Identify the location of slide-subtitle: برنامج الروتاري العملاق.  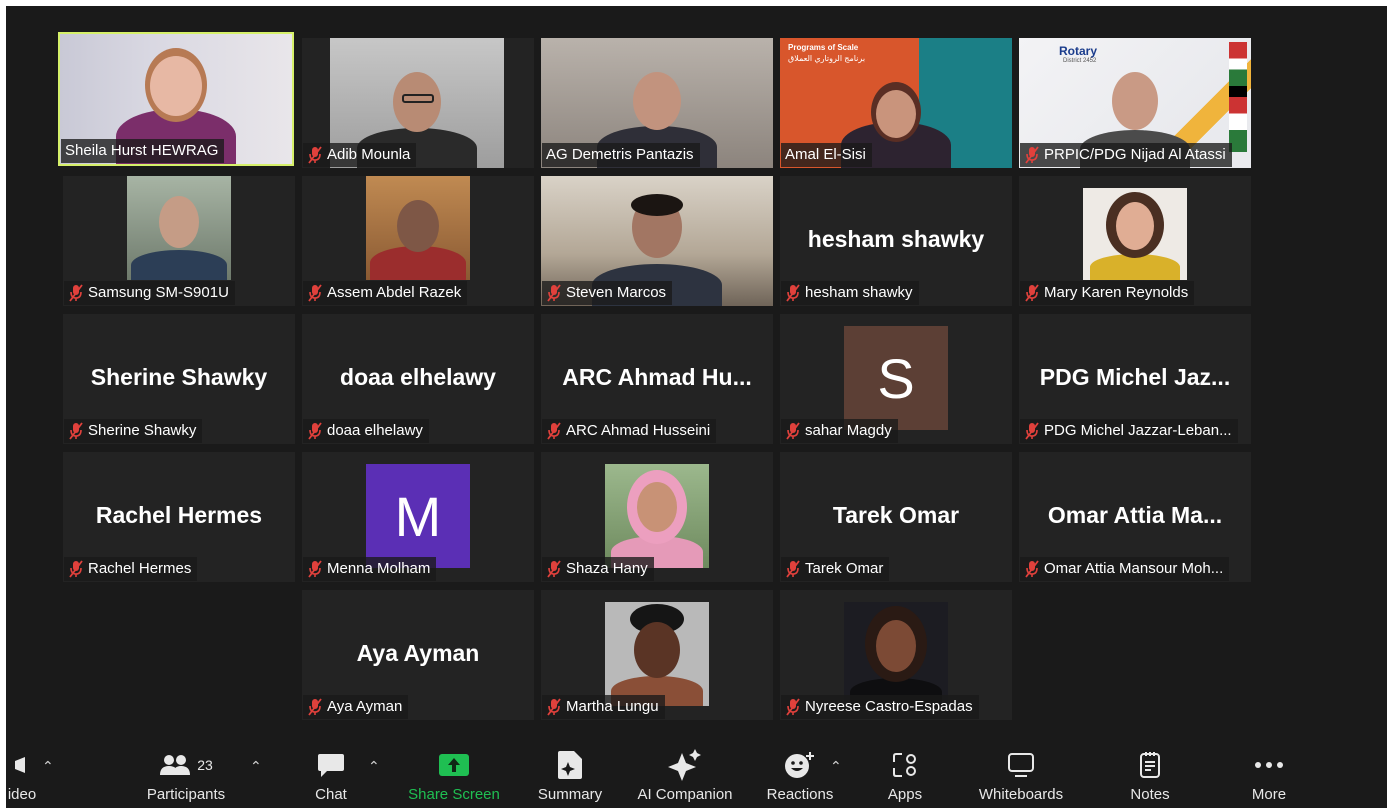
(827, 58).